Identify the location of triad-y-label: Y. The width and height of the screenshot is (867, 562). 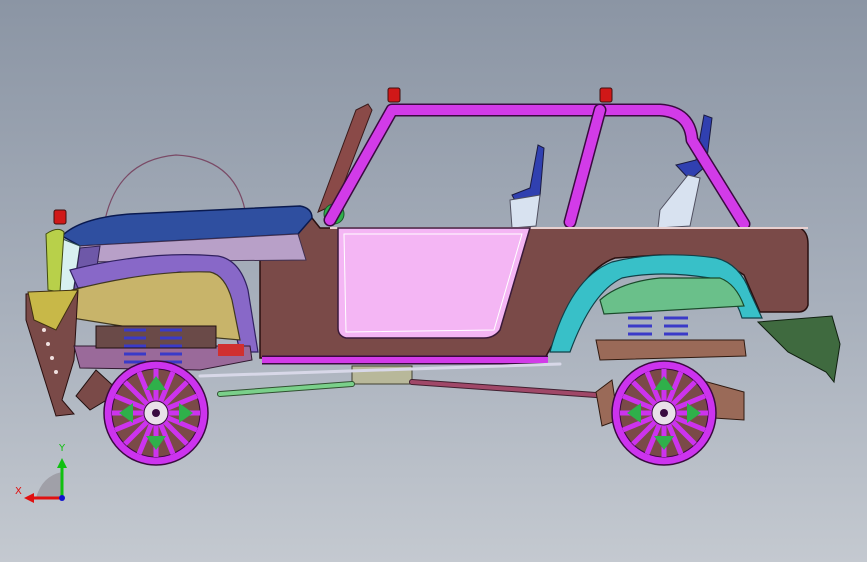
(62, 448).